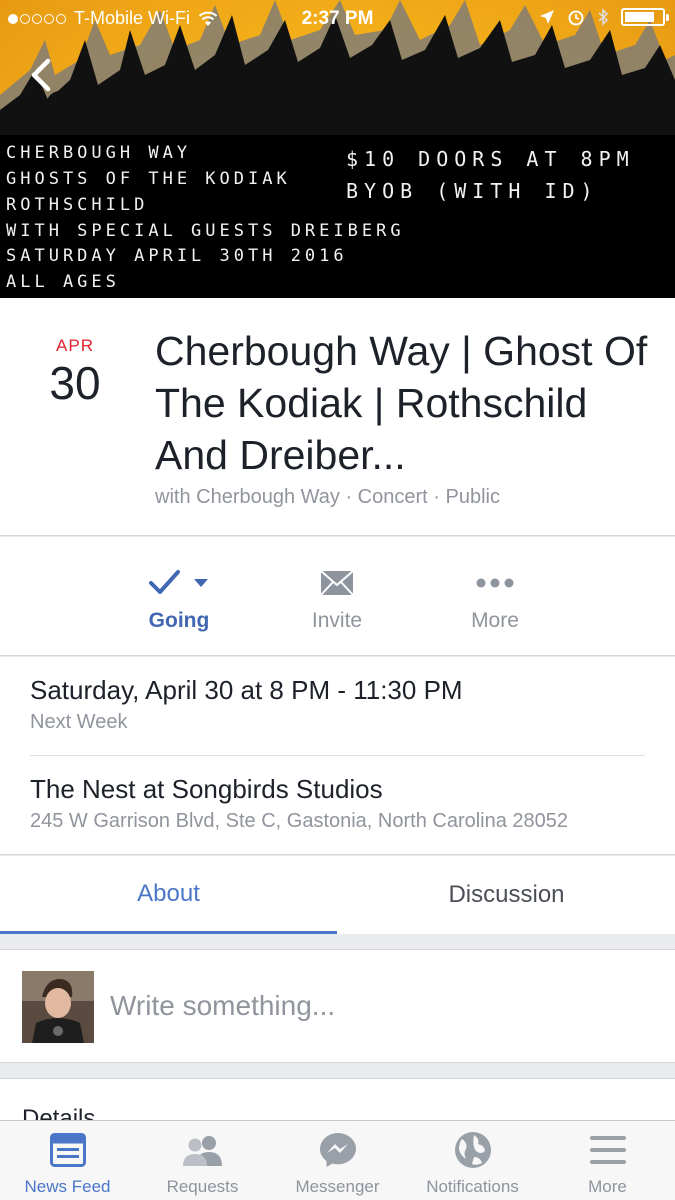  I want to click on divider, so click(337, 755).